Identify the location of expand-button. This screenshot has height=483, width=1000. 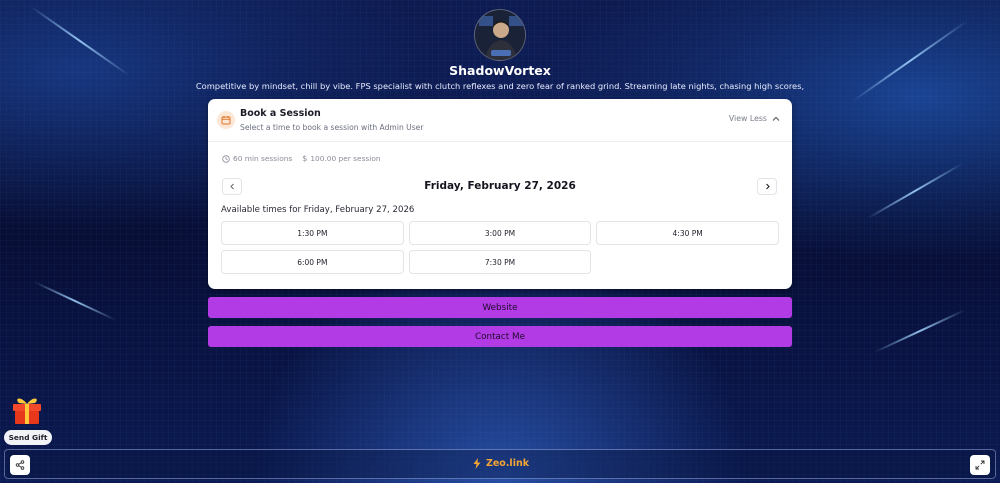
(980, 465).